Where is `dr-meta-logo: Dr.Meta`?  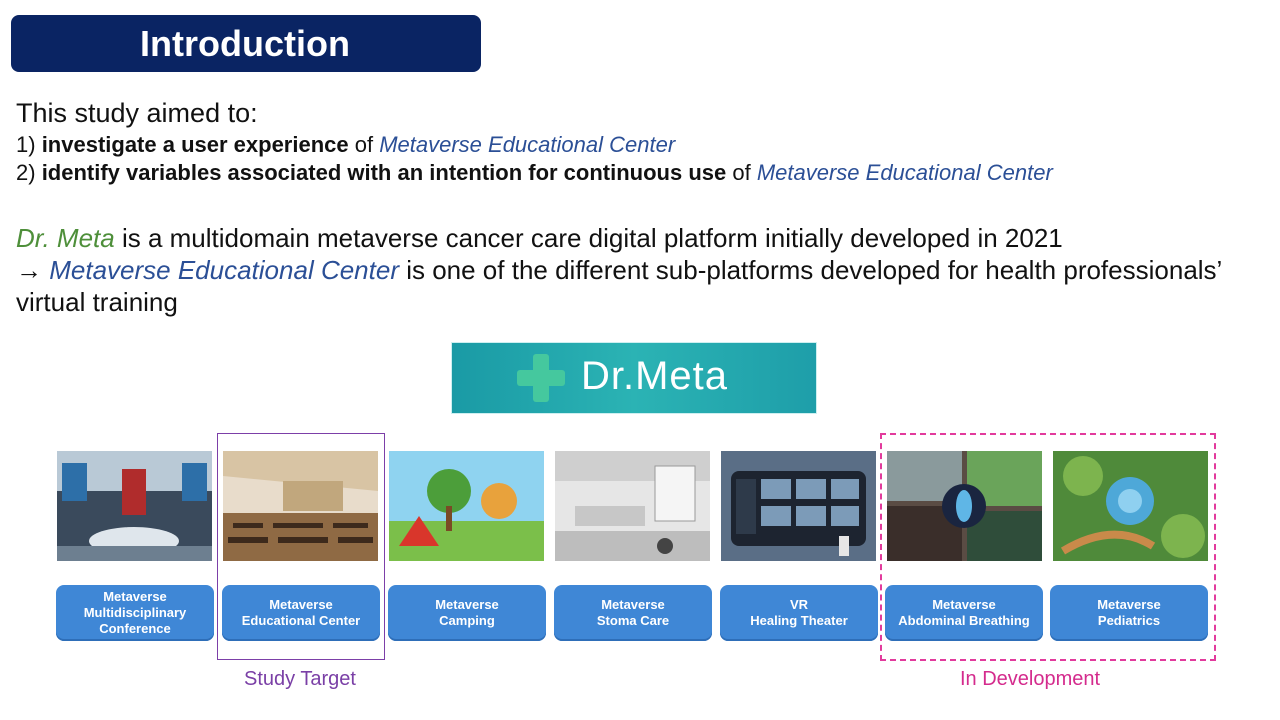
dr-meta-logo: Dr.Meta is located at coordinates (634, 378).